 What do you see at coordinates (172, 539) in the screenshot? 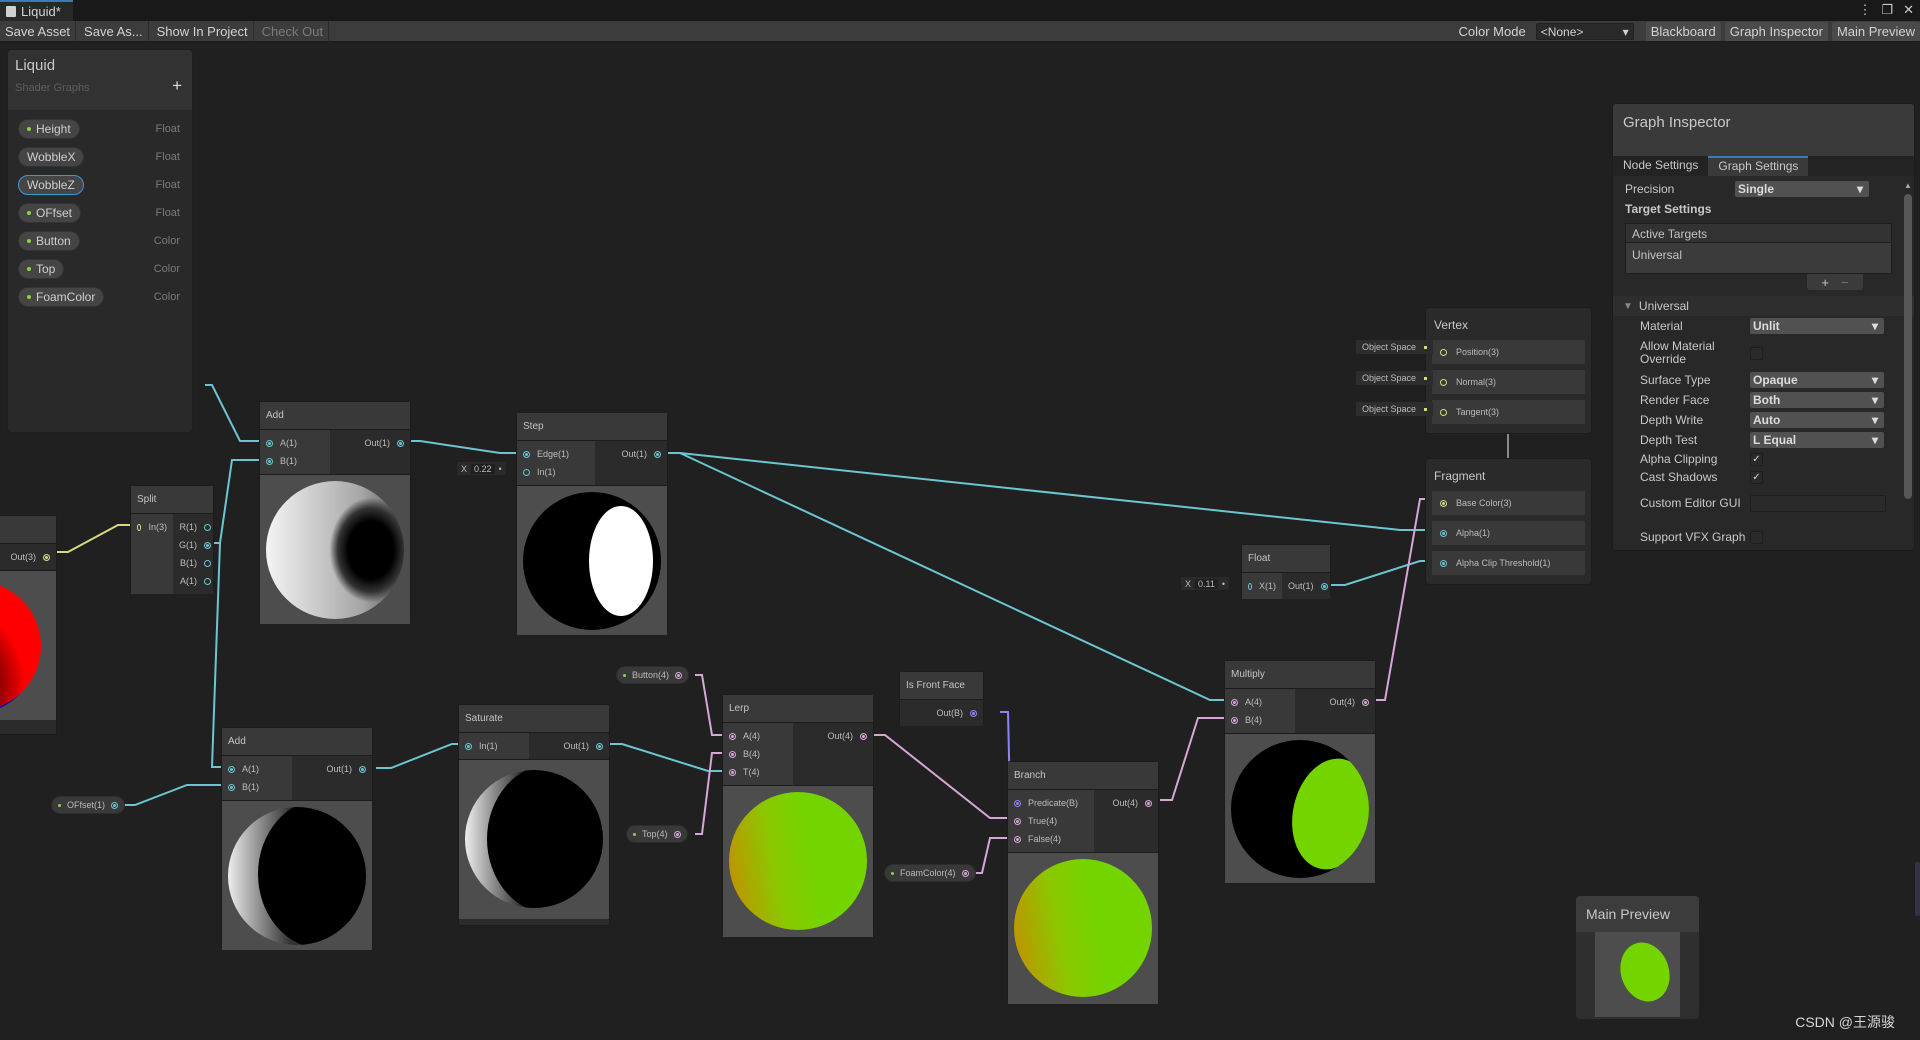
I see `node-split: Split In(3) R(1) G(1) B(1) A(1)` at bounding box center [172, 539].